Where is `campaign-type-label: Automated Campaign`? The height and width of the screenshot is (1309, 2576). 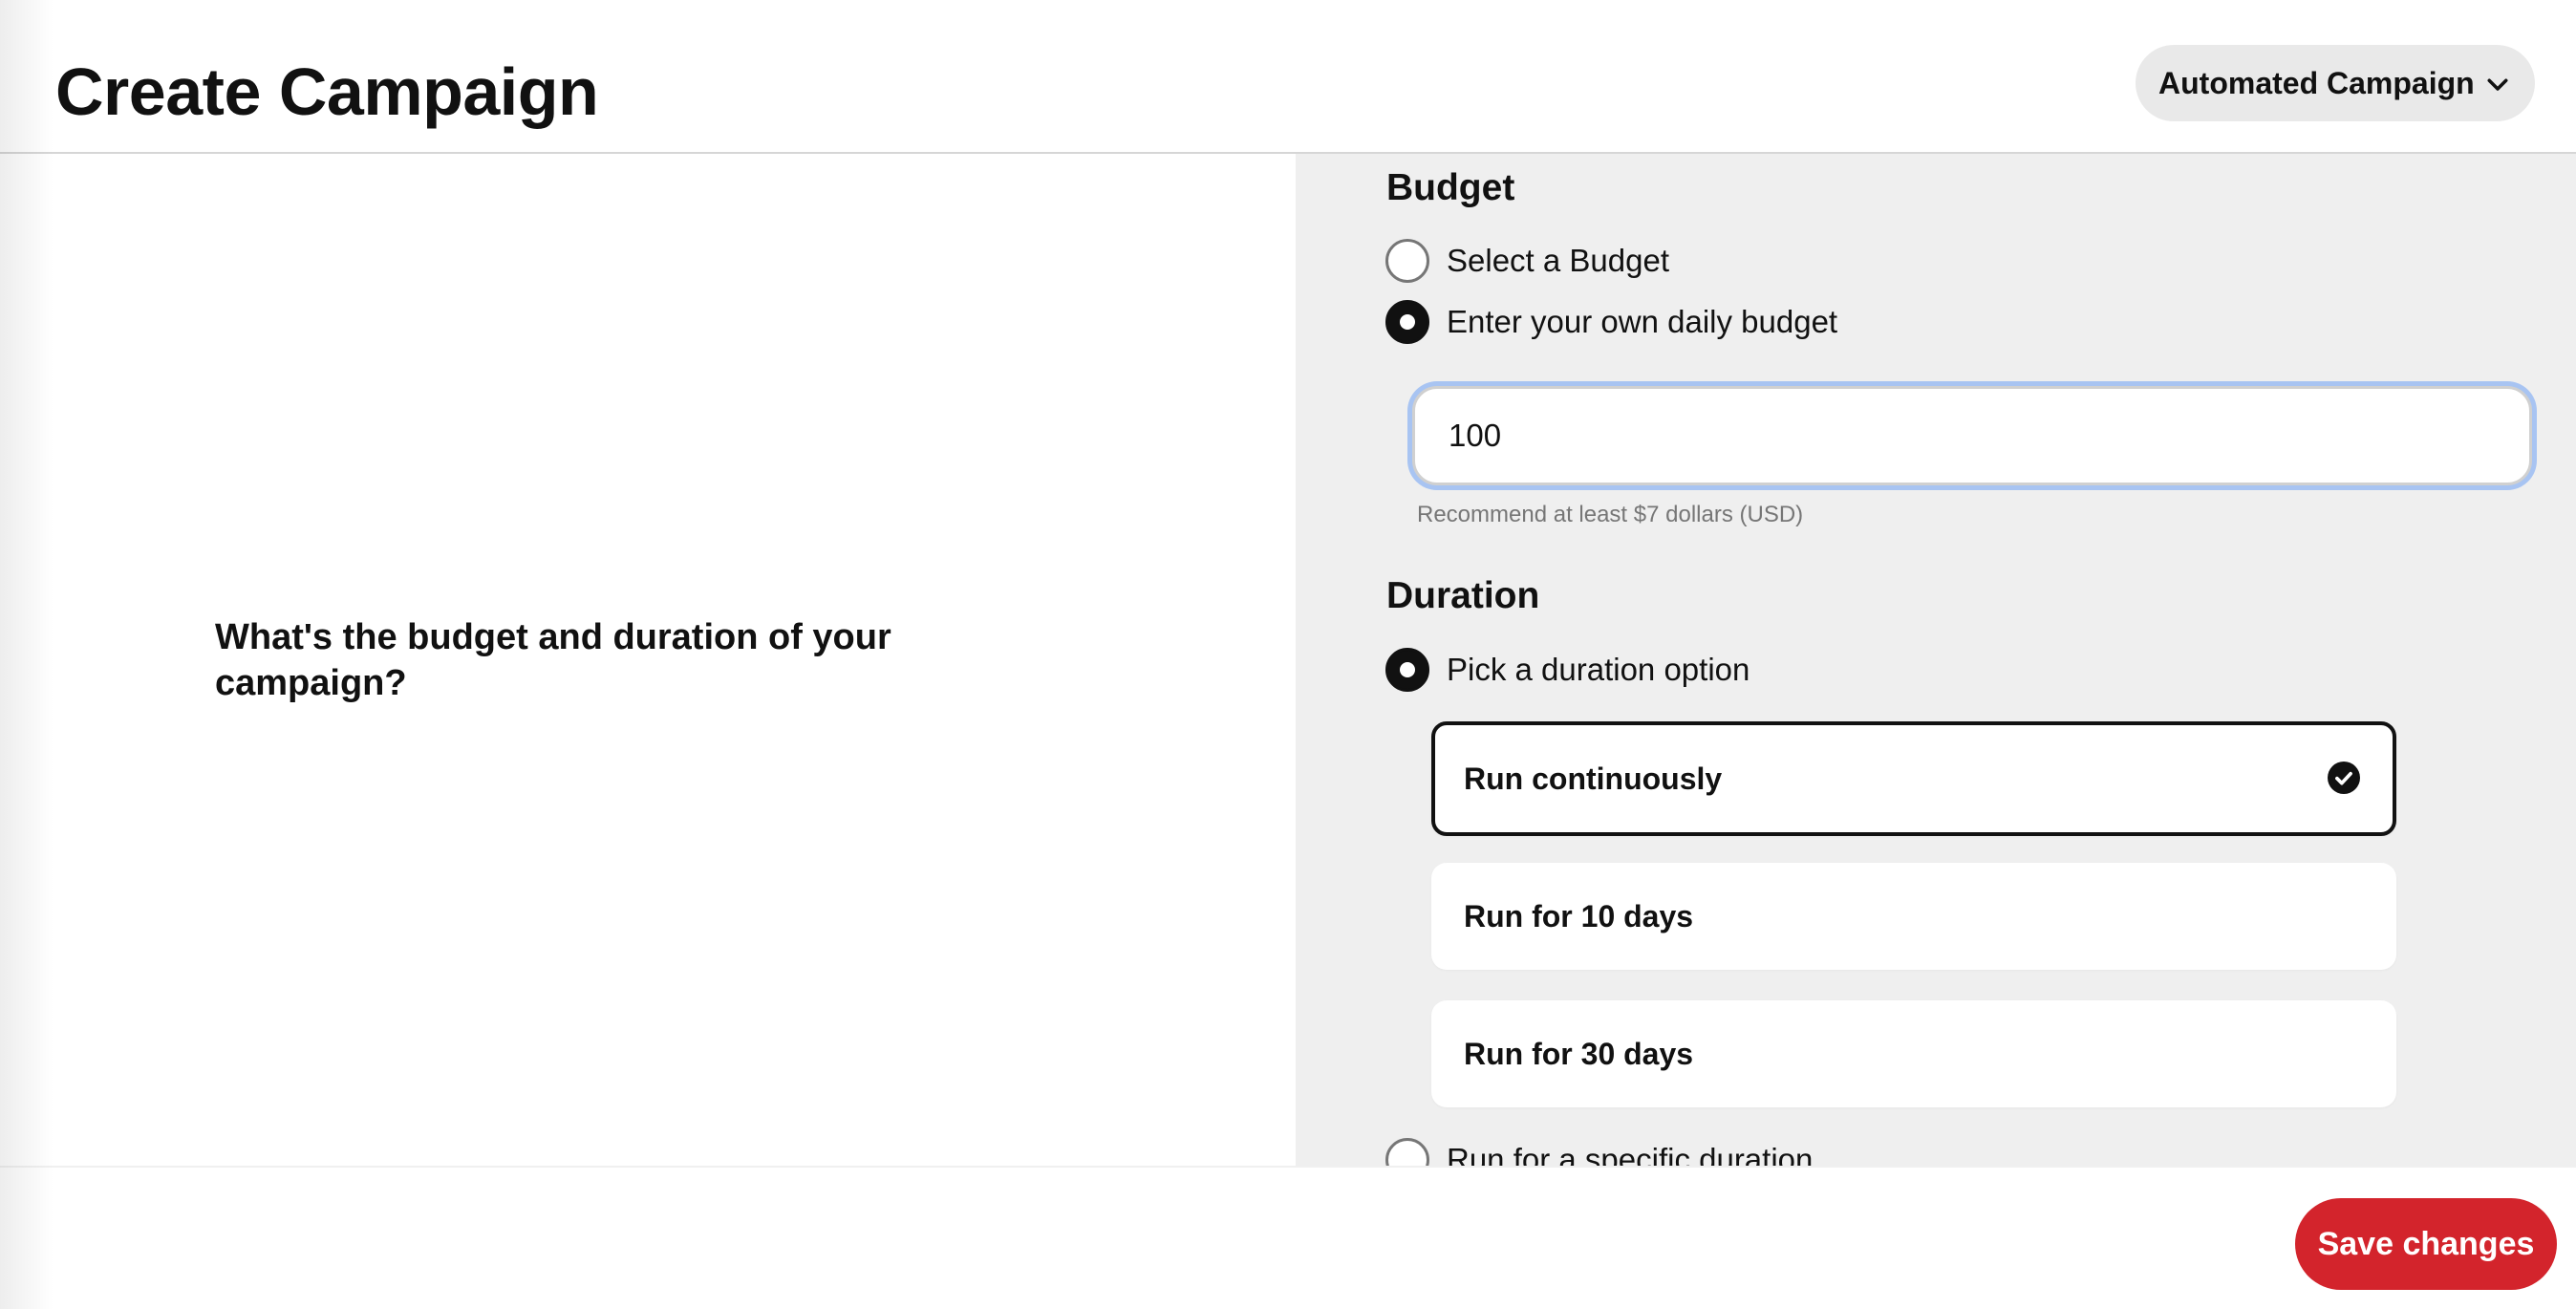
campaign-type-label: Automated Campaign is located at coordinates (2316, 82).